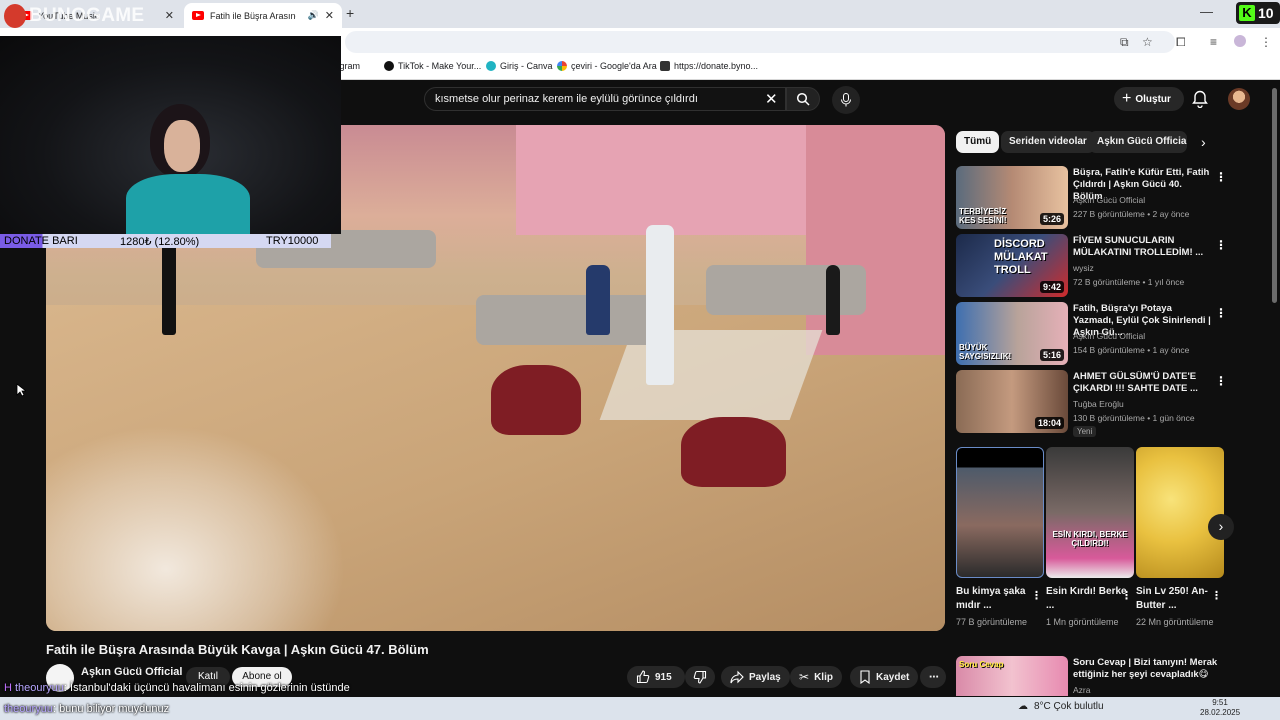 This screenshot has width=1280, height=720. I want to click on chip-series: Seriden videolar, so click(1048, 142).